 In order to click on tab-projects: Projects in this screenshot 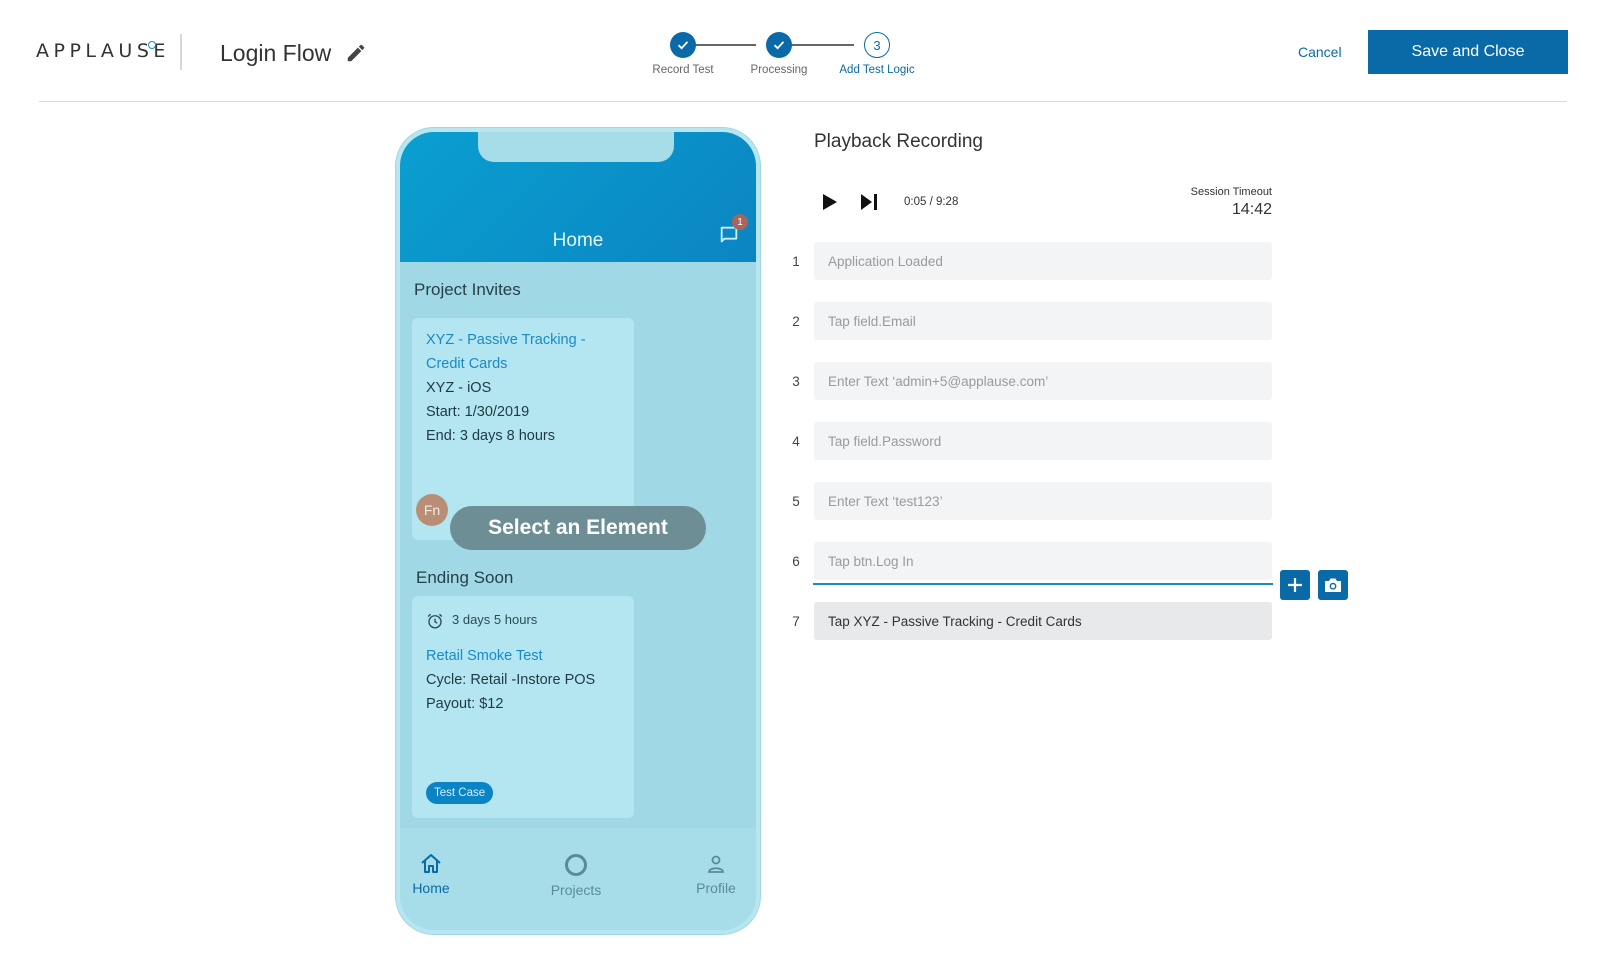, I will do `click(576, 875)`.